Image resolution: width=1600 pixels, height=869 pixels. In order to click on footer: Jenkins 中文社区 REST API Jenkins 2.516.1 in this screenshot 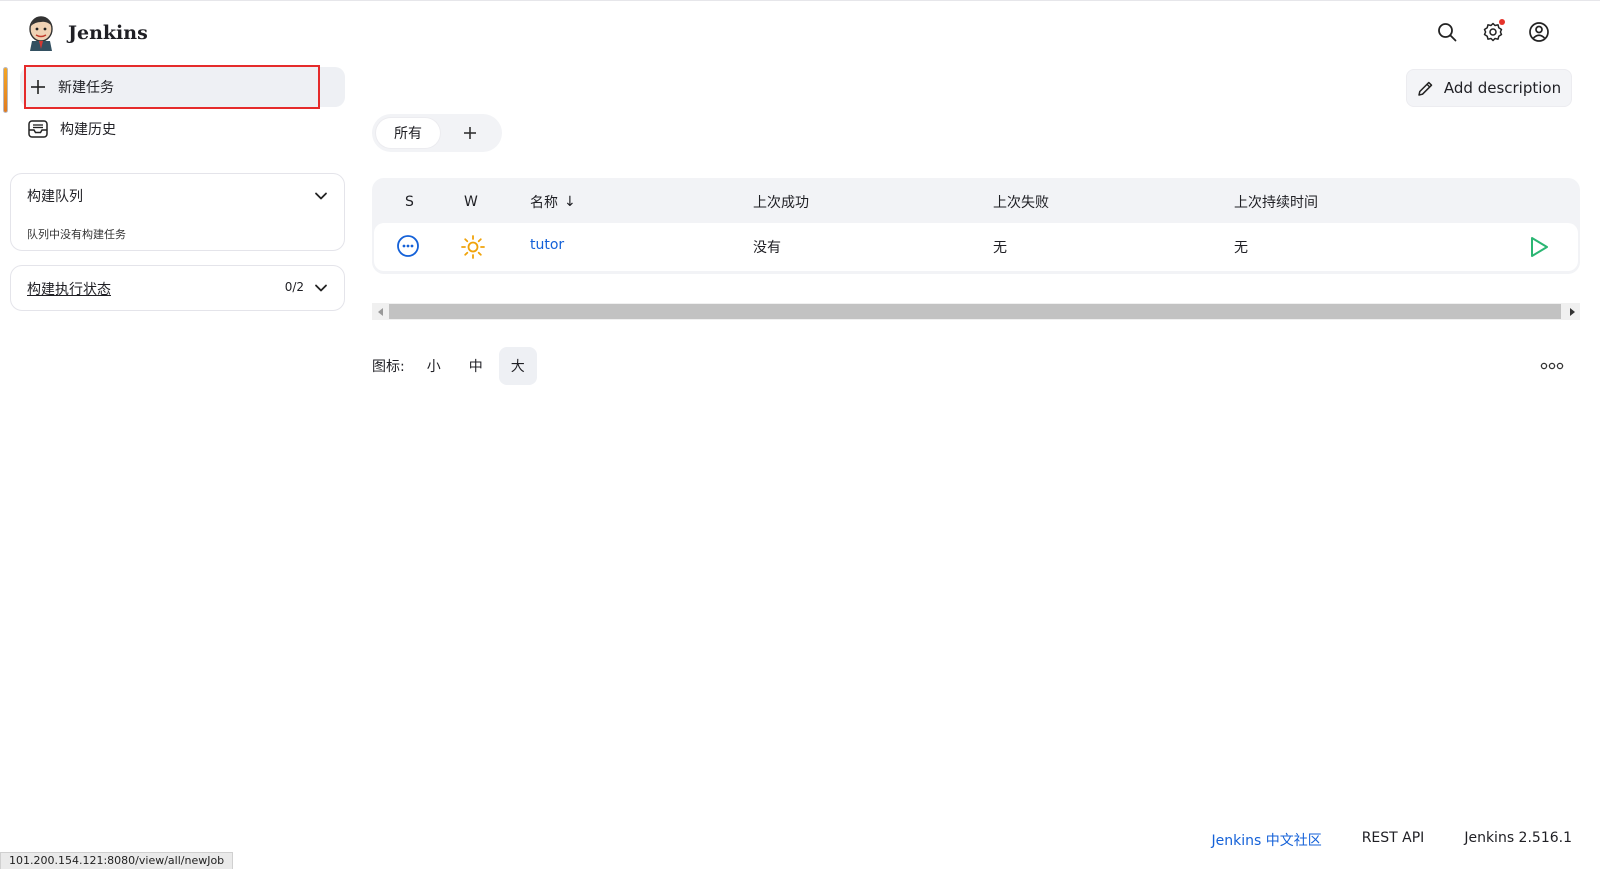, I will do `click(1391, 840)`.